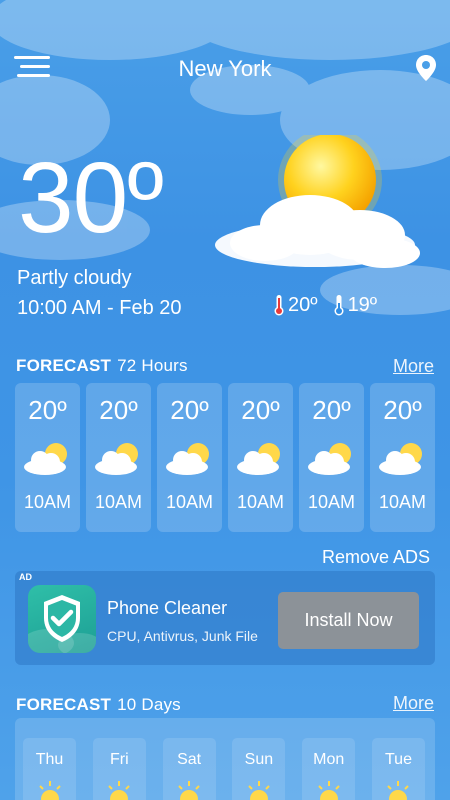 The width and height of the screenshot is (450, 800). Describe the element at coordinates (339, 305) in the screenshot. I see `thermometer-cold-icon` at that location.